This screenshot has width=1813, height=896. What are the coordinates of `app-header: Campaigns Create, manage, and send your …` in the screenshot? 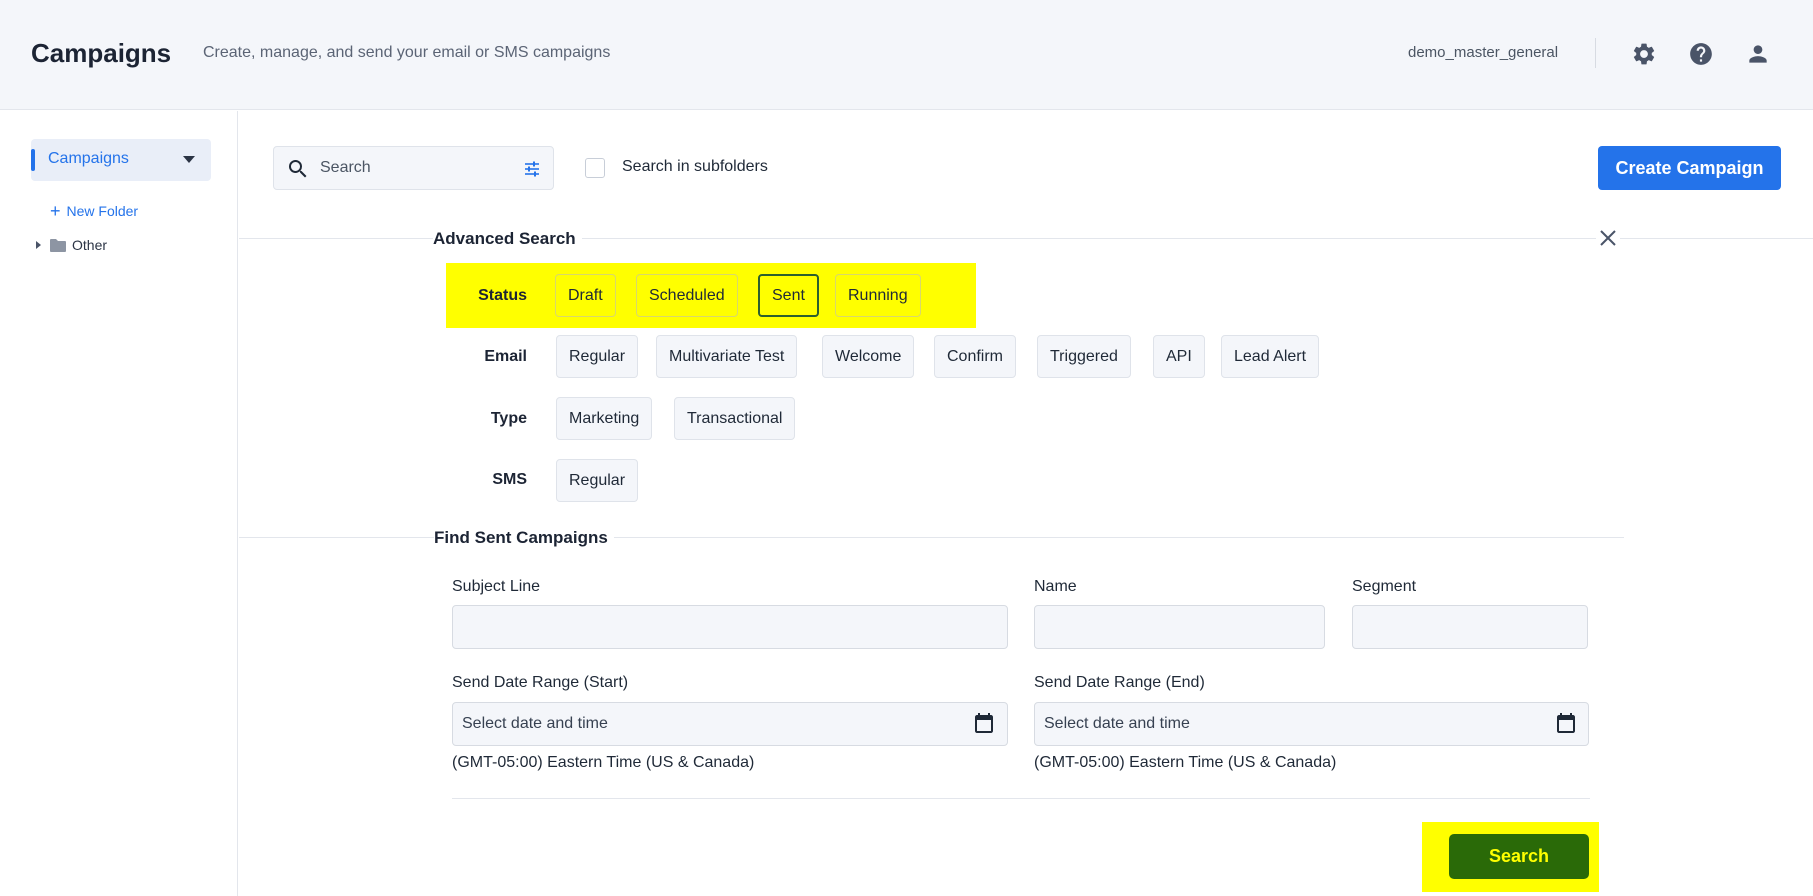 It's located at (906, 55).